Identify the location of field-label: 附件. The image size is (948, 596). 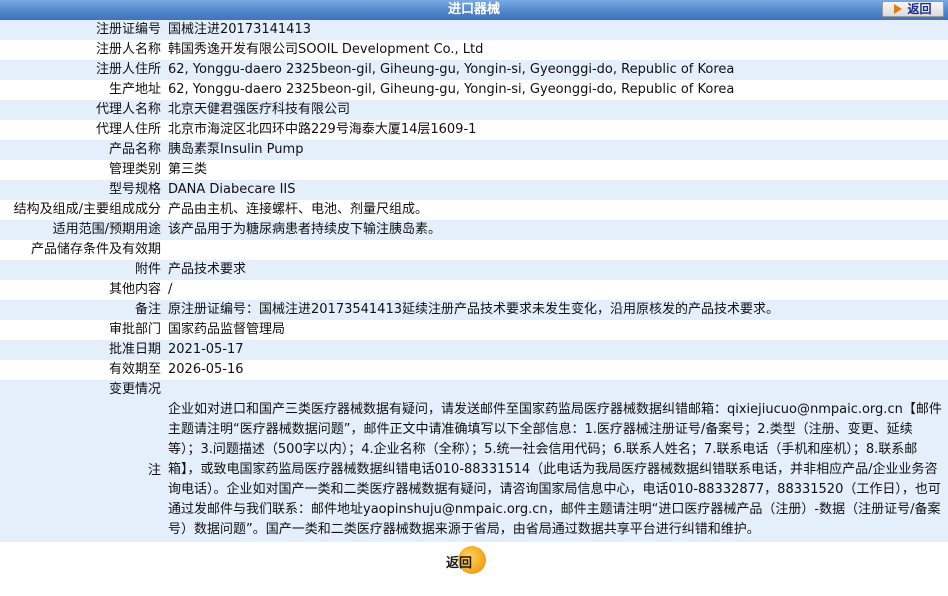
(82, 270).